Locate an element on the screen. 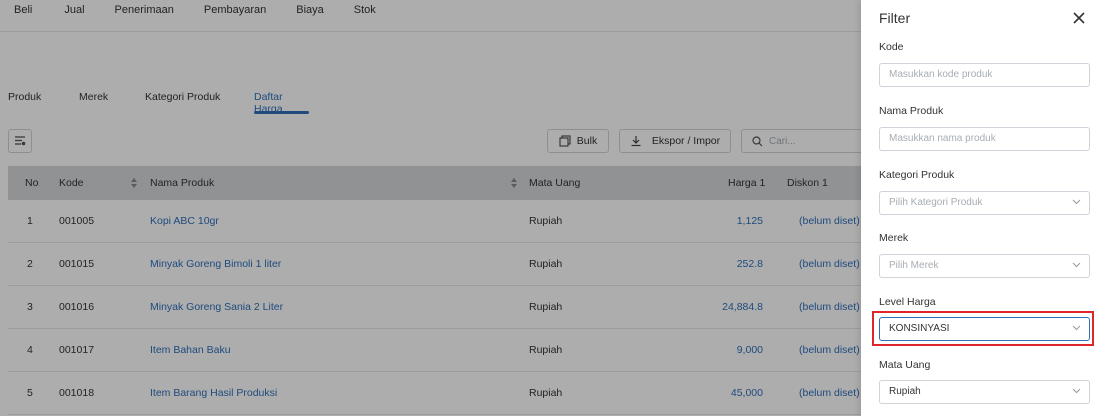 The height and width of the screenshot is (416, 1105). kategori-produk-label: Kategori Produk is located at coordinates (917, 175).